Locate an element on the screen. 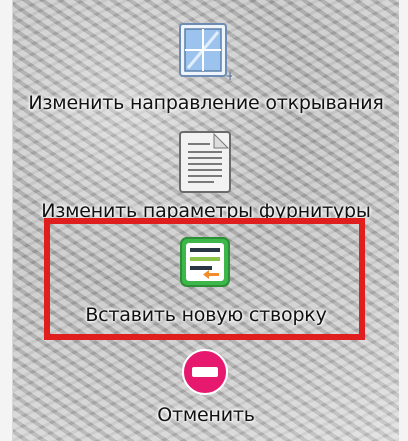  change-opening-direction-label: Изменить направление открывания is located at coordinates (206, 103).